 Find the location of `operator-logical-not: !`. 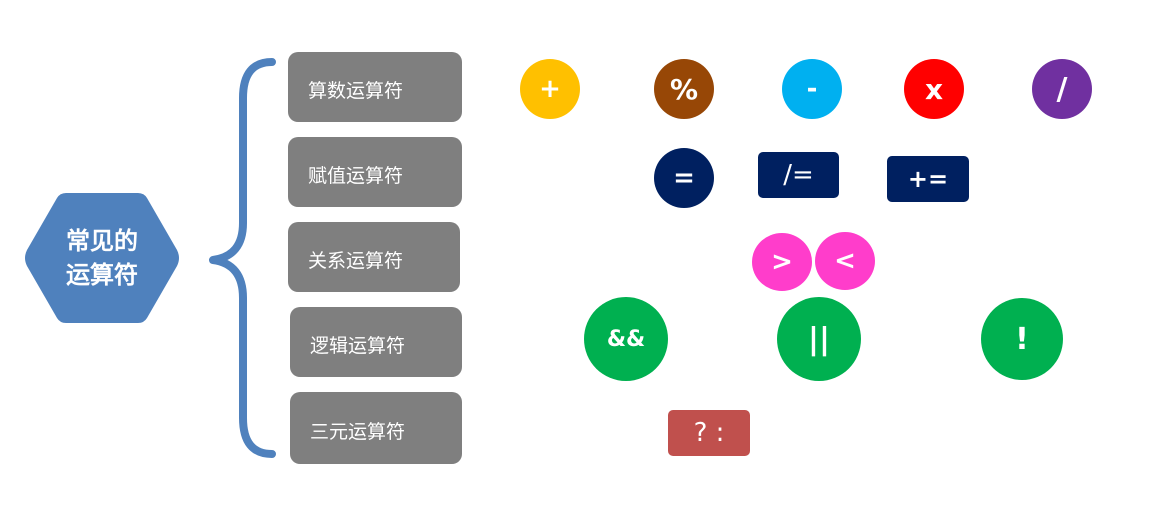

operator-logical-not: ! is located at coordinates (1022, 339).